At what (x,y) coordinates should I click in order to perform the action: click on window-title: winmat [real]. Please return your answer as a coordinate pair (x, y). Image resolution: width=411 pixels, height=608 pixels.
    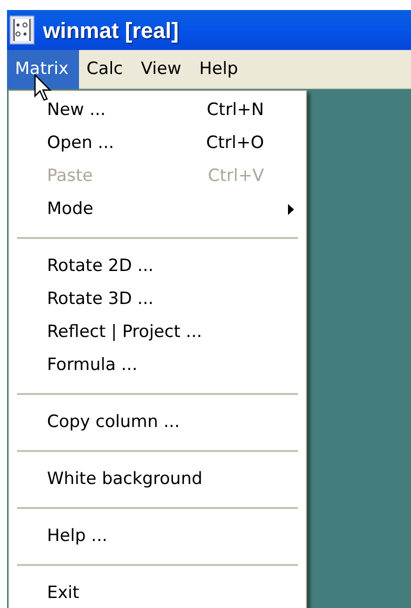
    Looking at the image, I should click on (111, 30).